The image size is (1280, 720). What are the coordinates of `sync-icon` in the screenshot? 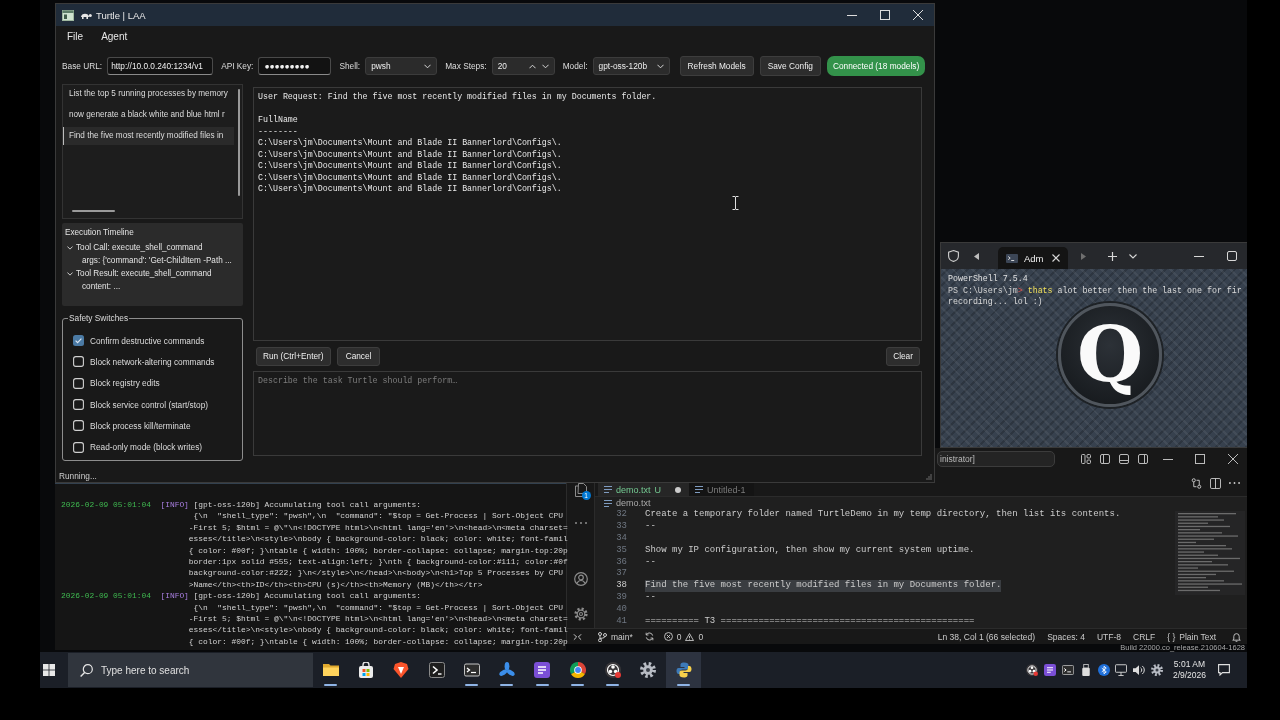 It's located at (649, 636).